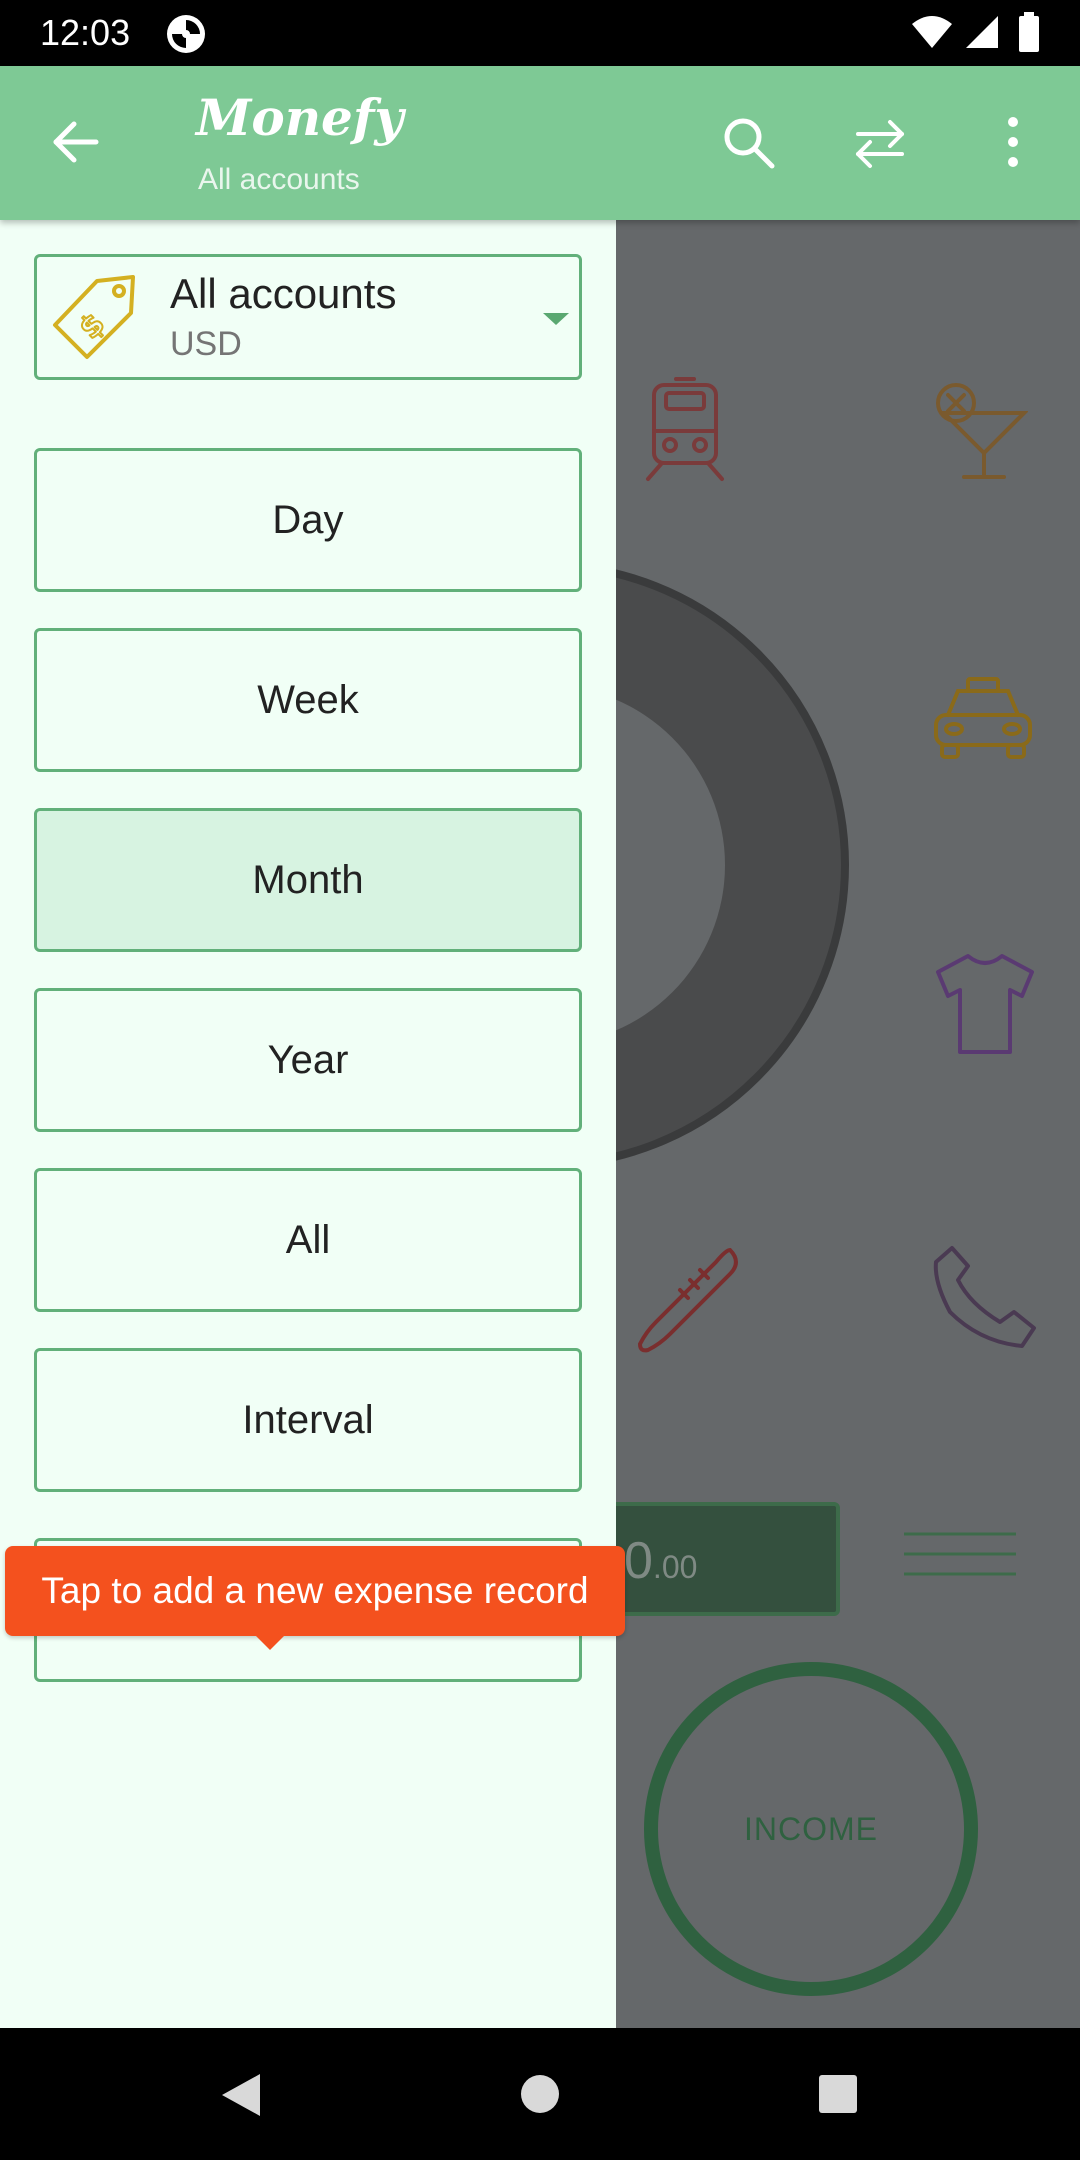 Image resolution: width=1080 pixels, height=2160 pixels. What do you see at coordinates (1013, 142) in the screenshot?
I see `more-vert-icon` at bounding box center [1013, 142].